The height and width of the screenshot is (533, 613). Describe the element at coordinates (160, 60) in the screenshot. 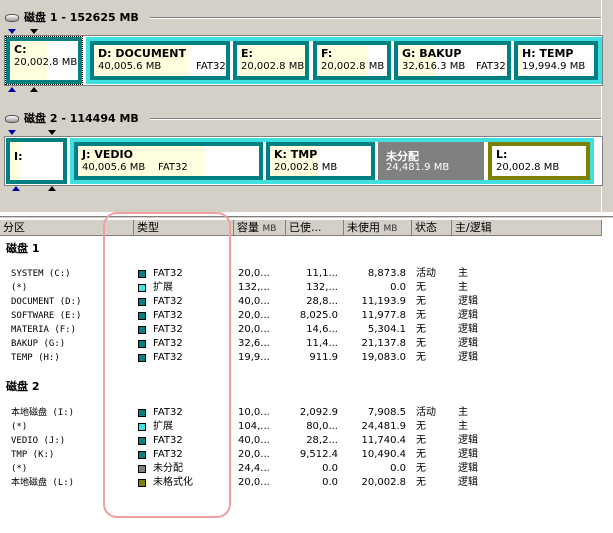

I see `partition-d: D: DOCUMENT 40,005.6 MB FAT32` at that location.